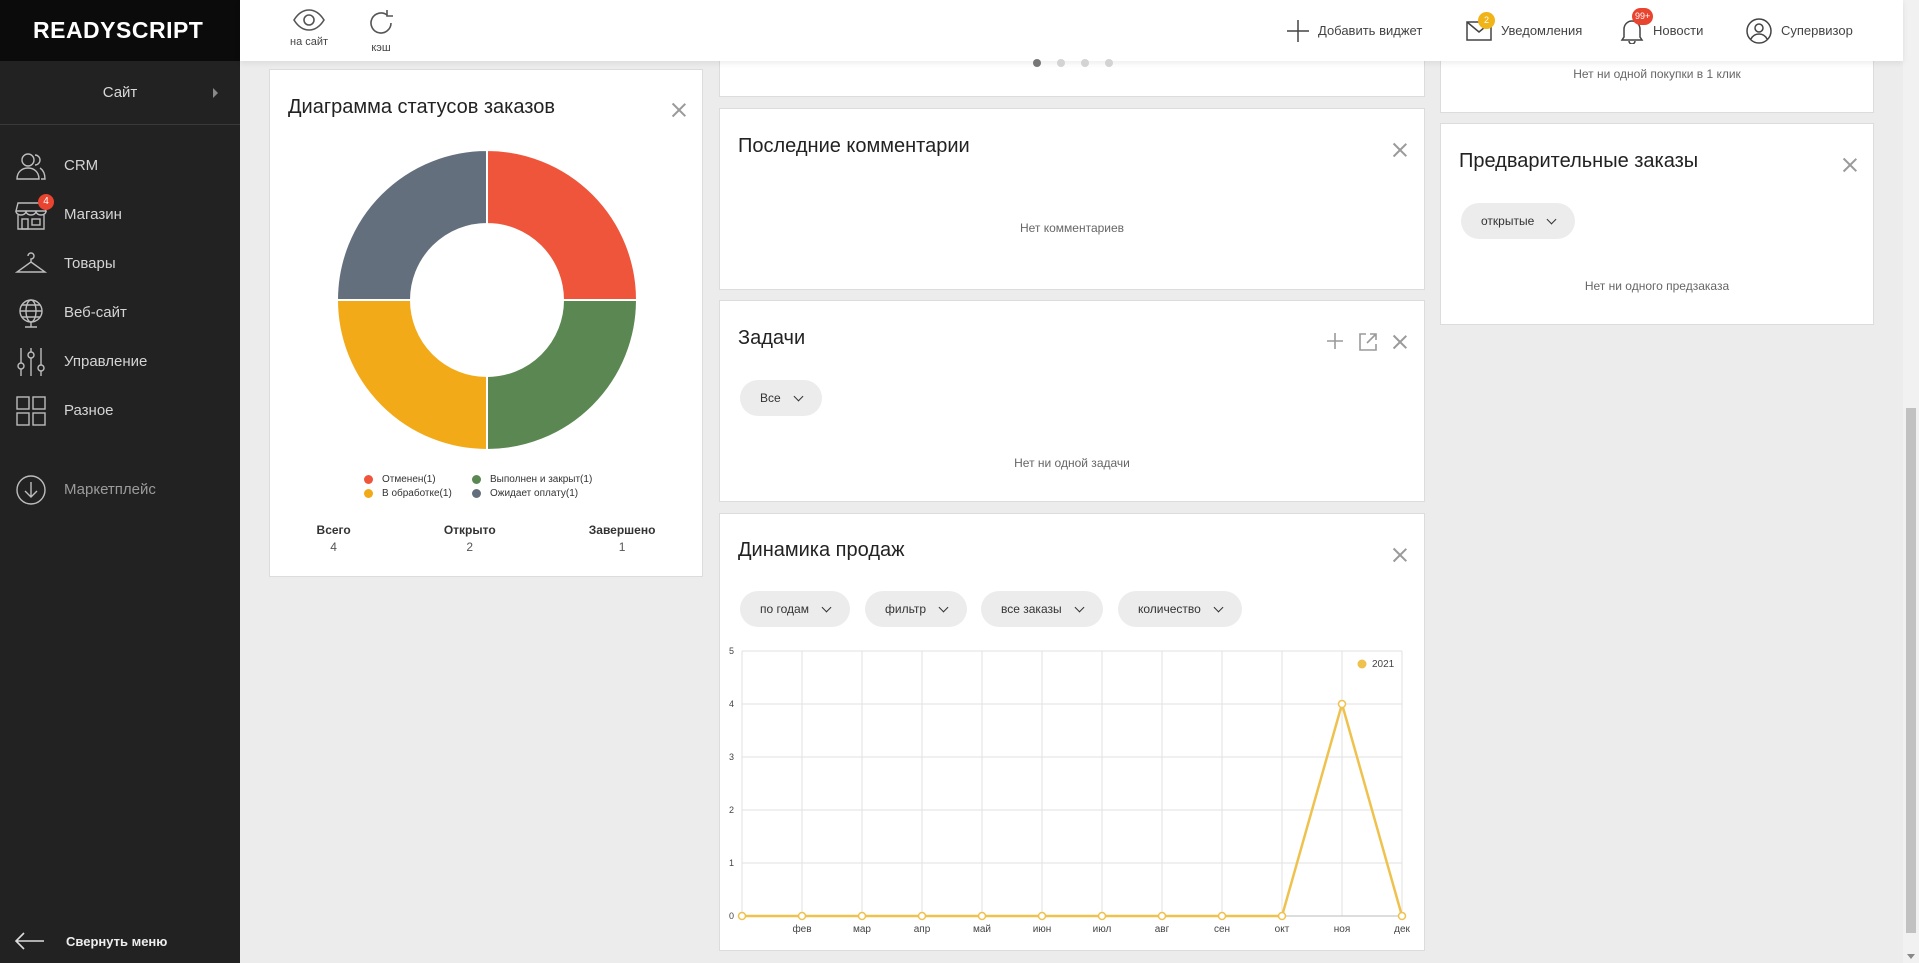  What do you see at coordinates (1335, 343) in the screenshot?
I see `add-task-icon` at bounding box center [1335, 343].